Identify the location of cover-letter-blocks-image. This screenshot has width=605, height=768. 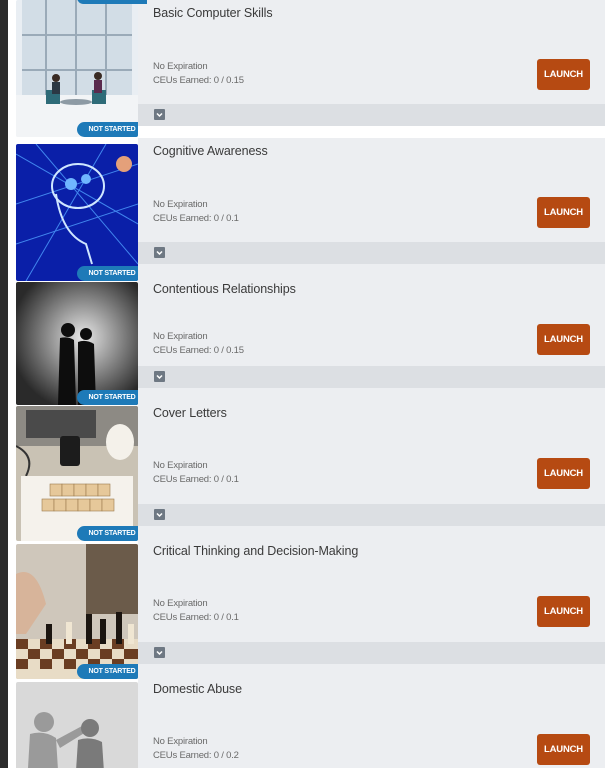
(77, 473).